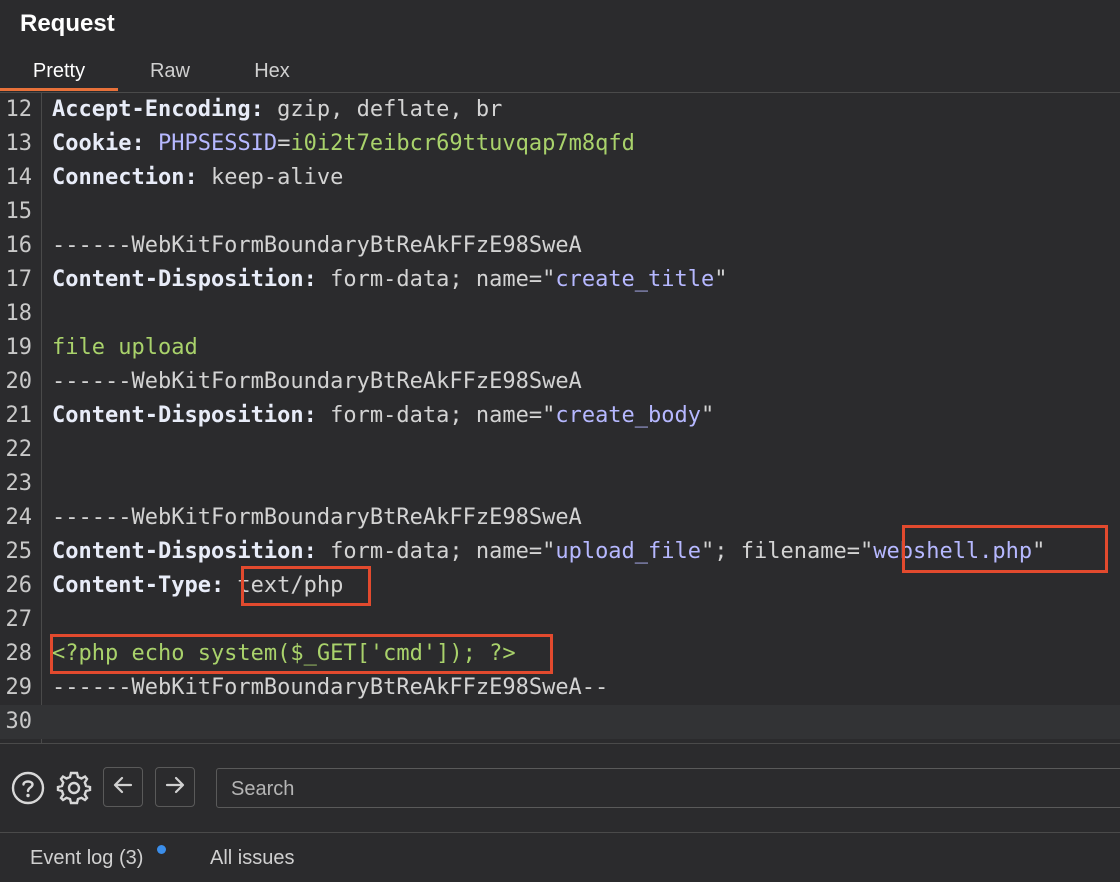 This screenshot has height=882, width=1120. I want to click on line-number: 30, so click(19, 721).